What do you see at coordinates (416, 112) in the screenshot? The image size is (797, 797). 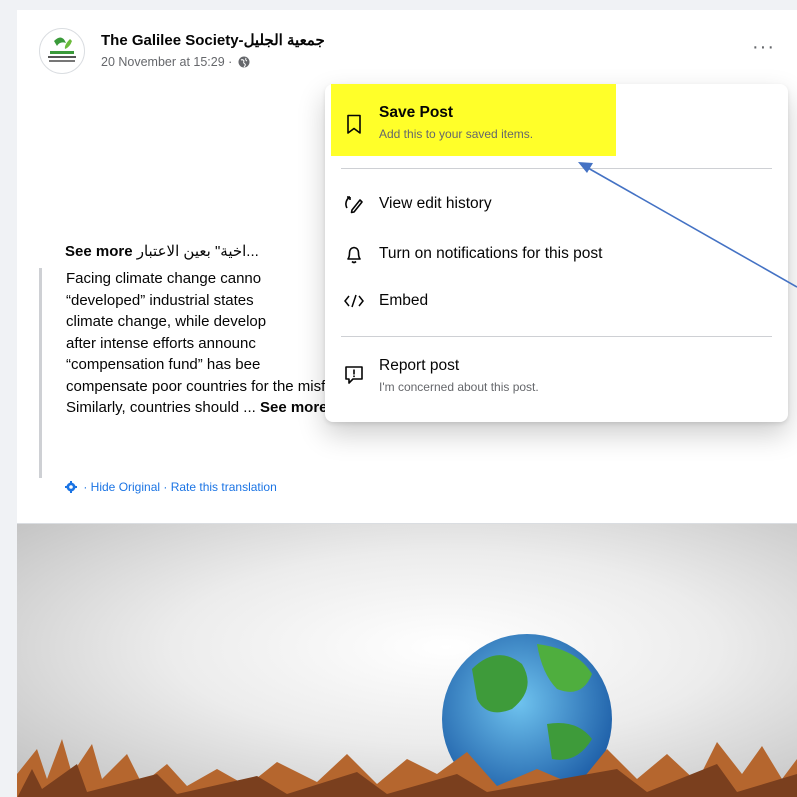 I see `save-post-label: Save Post` at bounding box center [416, 112].